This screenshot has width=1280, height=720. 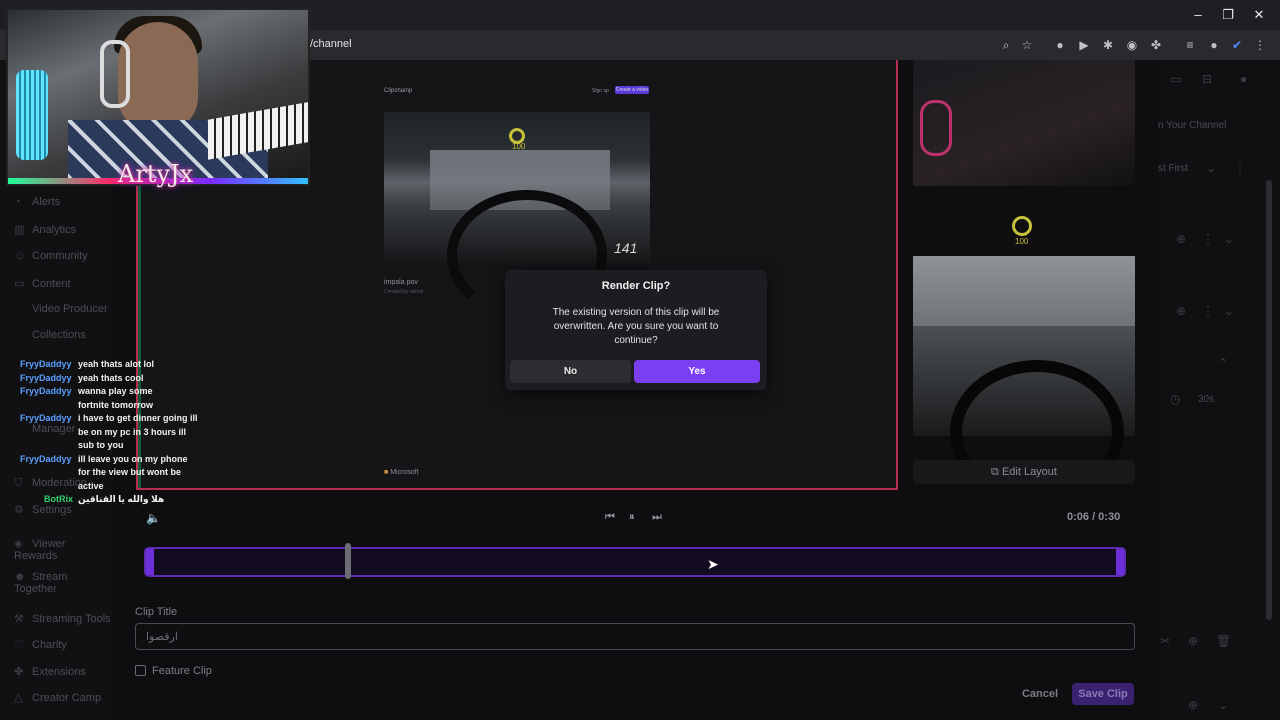 What do you see at coordinates (37, 202) in the screenshot?
I see `sidebar-item-alerts: ◔ Alerts` at bounding box center [37, 202].